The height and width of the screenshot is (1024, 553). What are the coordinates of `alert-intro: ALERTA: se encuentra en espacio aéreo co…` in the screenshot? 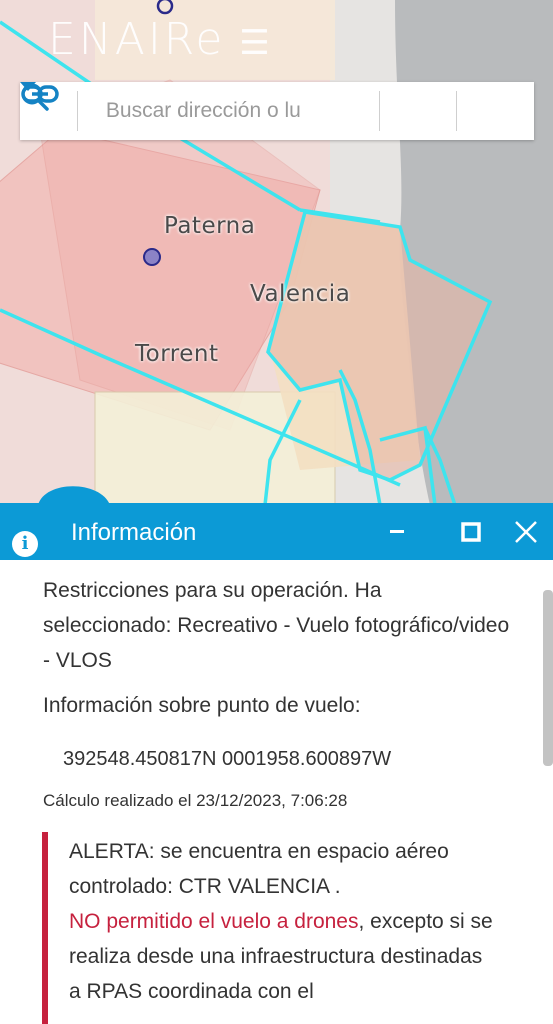 It's located at (259, 869).